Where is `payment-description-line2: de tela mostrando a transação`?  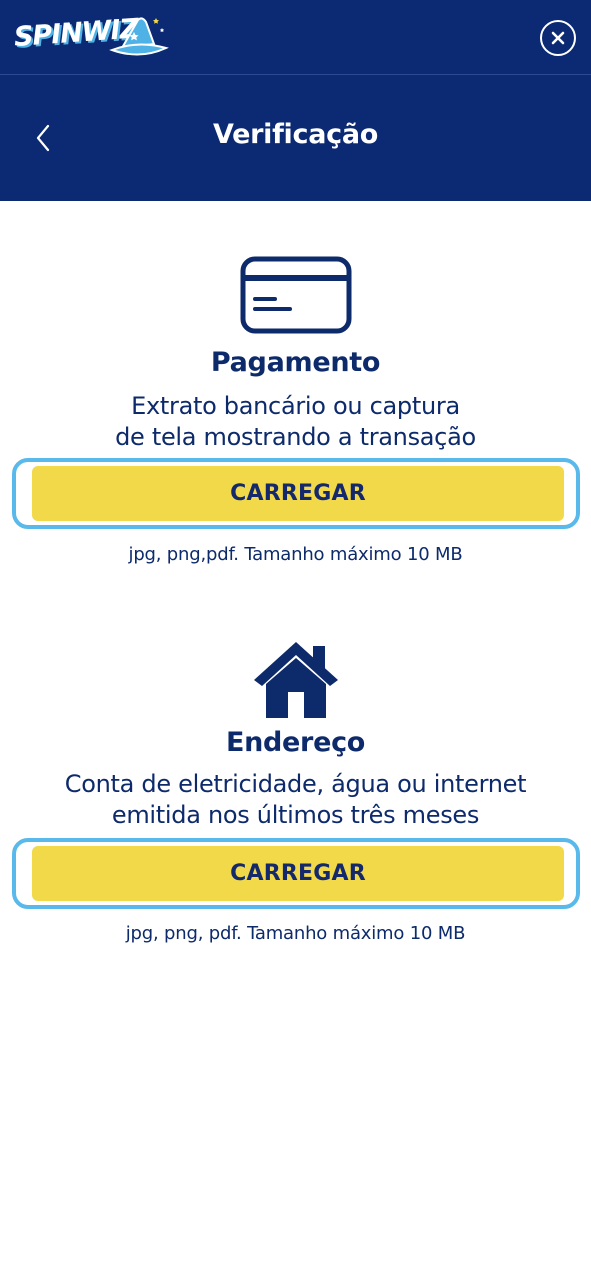
payment-description-line2: de tela mostrando a transação is located at coordinates (295, 437).